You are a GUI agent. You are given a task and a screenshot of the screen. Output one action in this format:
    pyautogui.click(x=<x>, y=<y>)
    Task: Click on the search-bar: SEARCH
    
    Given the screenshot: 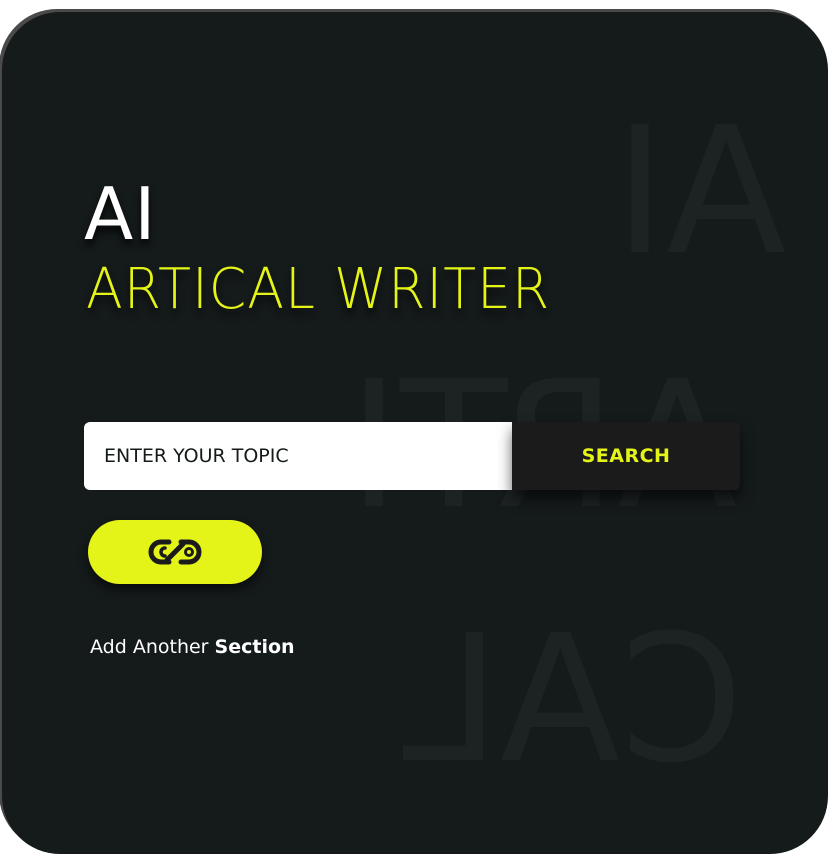 What is the action you would take?
    pyautogui.click(x=412, y=456)
    